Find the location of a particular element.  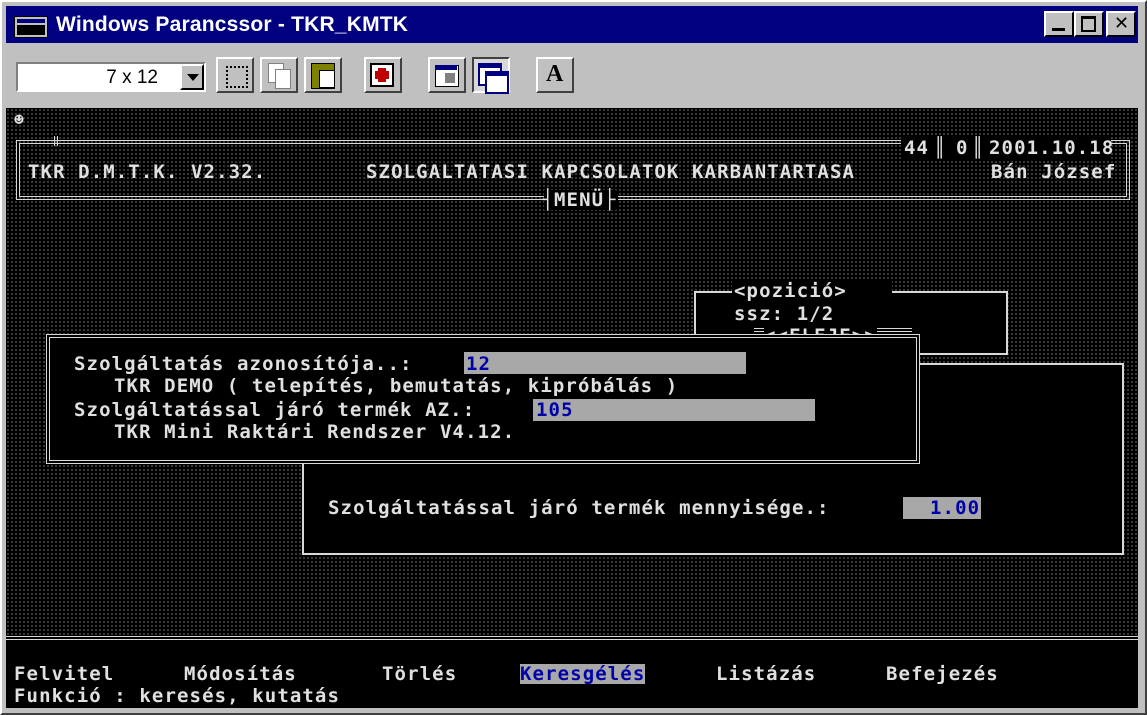

chevron-down-icon is located at coordinates (193, 77).